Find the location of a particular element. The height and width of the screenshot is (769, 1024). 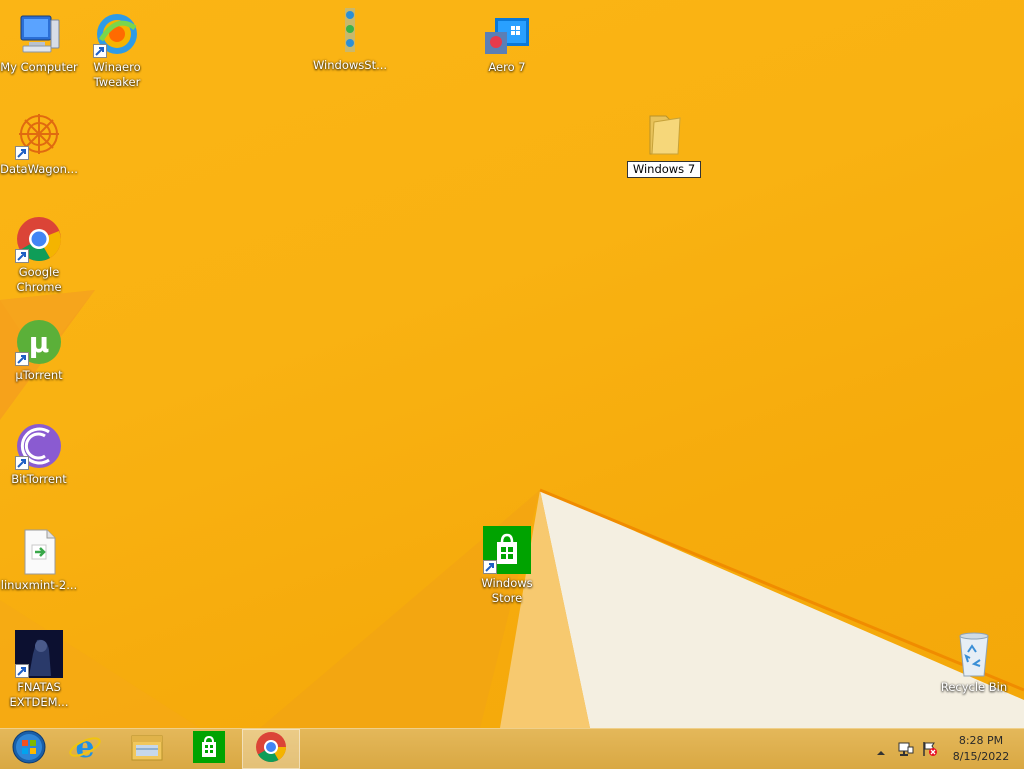

internet-explorer-taskbar-button: e is located at coordinates (85, 749).